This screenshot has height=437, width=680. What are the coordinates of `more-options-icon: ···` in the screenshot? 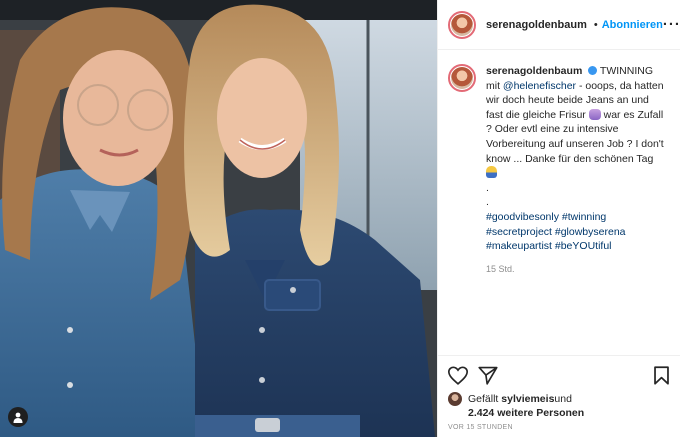 It's located at (671, 24).